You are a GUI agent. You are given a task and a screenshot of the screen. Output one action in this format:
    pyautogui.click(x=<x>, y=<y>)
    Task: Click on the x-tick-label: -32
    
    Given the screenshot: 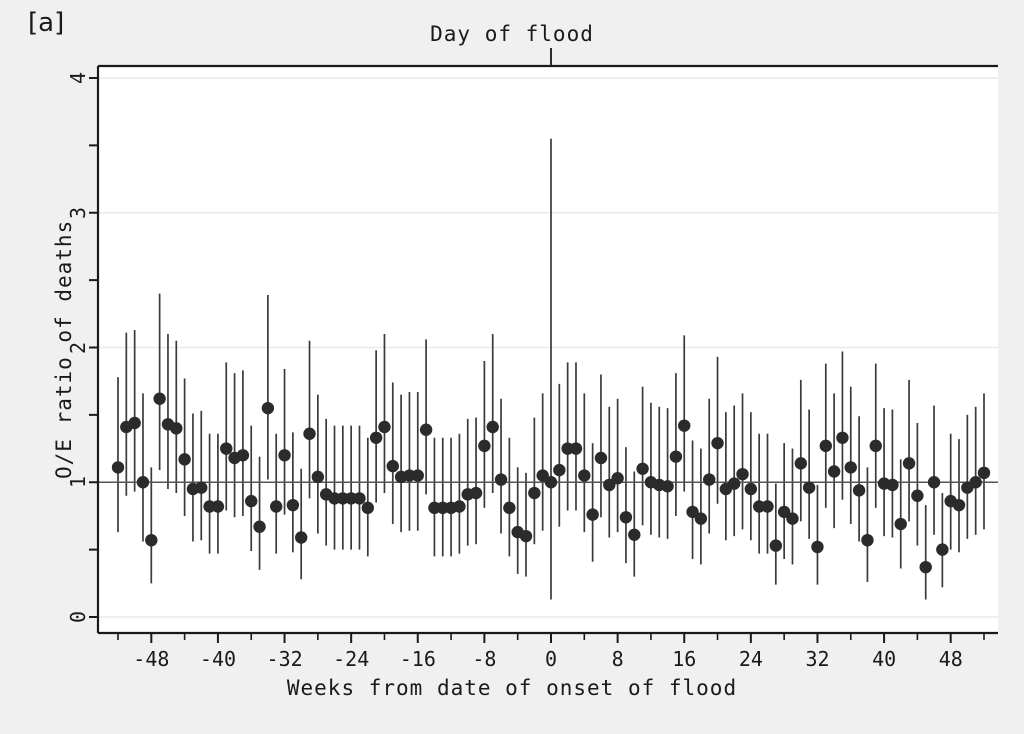 What is the action you would take?
    pyautogui.click(x=284, y=659)
    